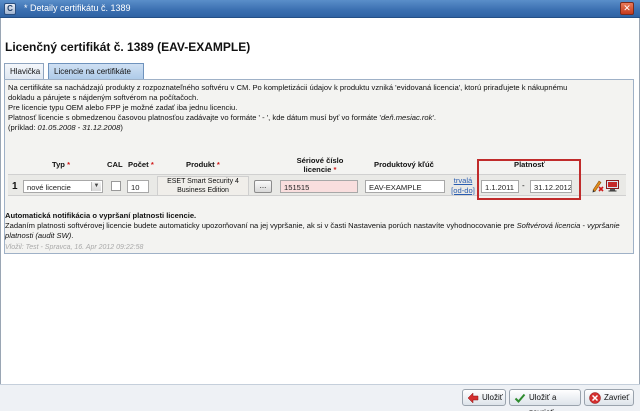 The width and height of the screenshot is (640, 411). I want to click on window-titlebar: C * Detaily certifikátu č. 1389 ✕, so click(320, 9).